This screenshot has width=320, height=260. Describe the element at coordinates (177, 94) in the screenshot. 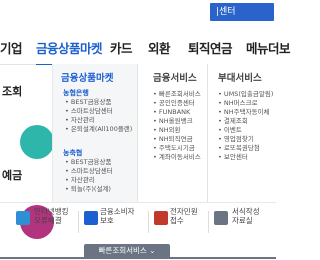

I see `list-item: • 빠른조회서비스` at that location.